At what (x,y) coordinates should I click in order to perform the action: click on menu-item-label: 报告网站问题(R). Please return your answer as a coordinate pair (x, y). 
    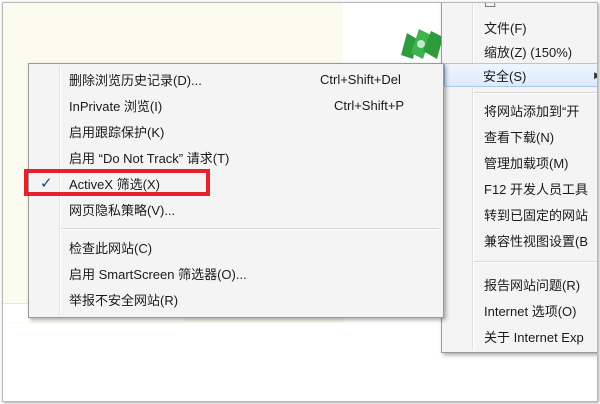
    Looking at the image, I should click on (532, 285).